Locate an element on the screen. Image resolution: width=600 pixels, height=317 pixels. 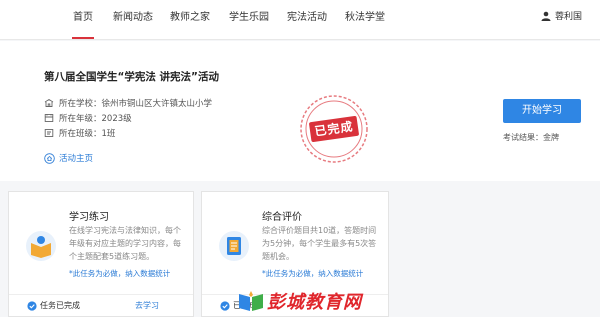
school-row: 所在学校：徐州市铜山区大许镇太山小学 is located at coordinates (128, 103).